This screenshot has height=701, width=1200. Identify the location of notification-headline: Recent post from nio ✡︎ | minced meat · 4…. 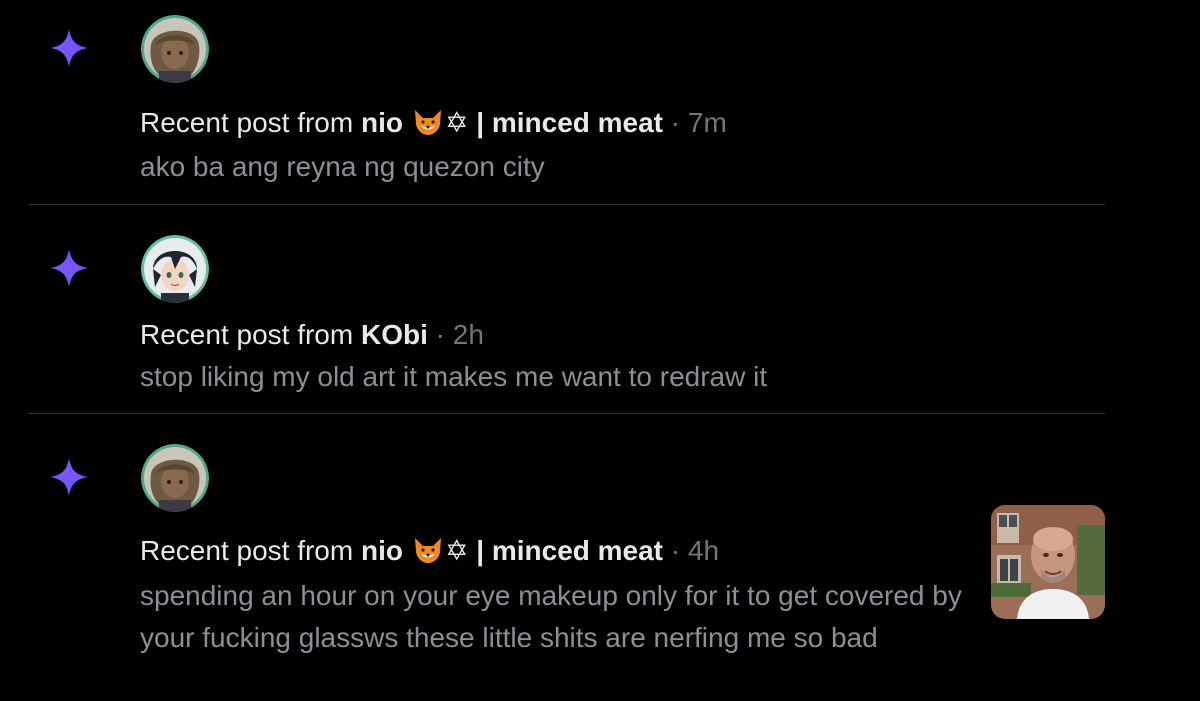
(429, 551).